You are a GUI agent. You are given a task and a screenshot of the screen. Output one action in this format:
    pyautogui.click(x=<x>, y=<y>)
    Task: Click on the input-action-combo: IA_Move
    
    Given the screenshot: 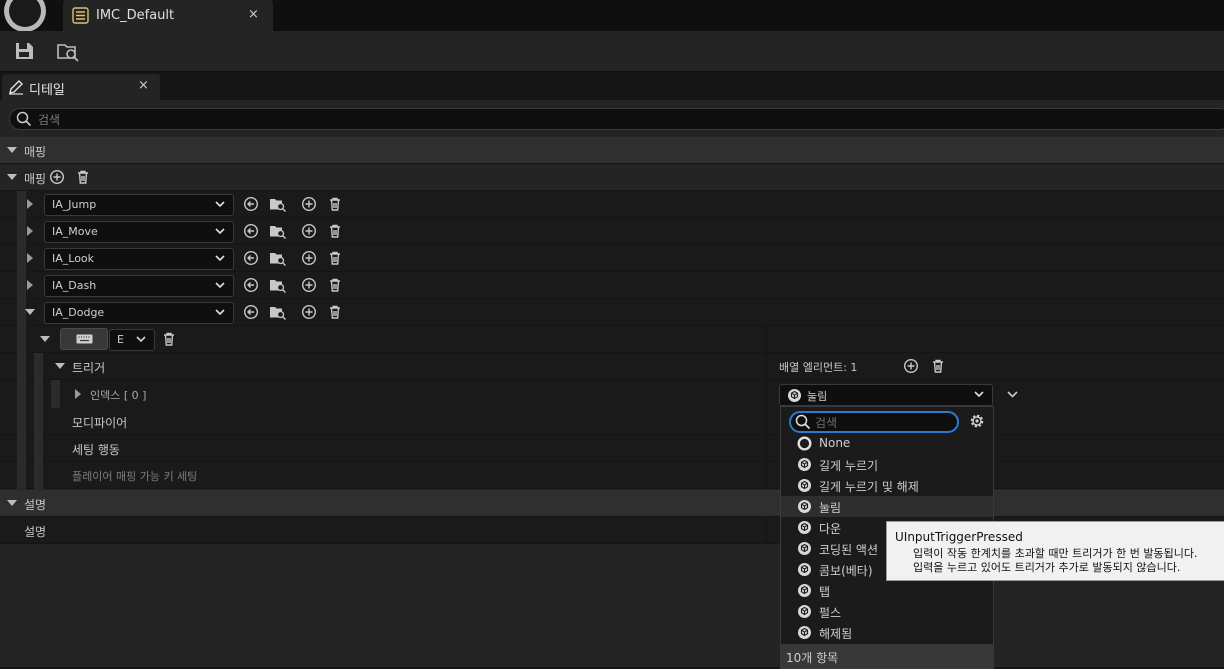 What is the action you would take?
    pyautogui.click(x=139, y=232)
    